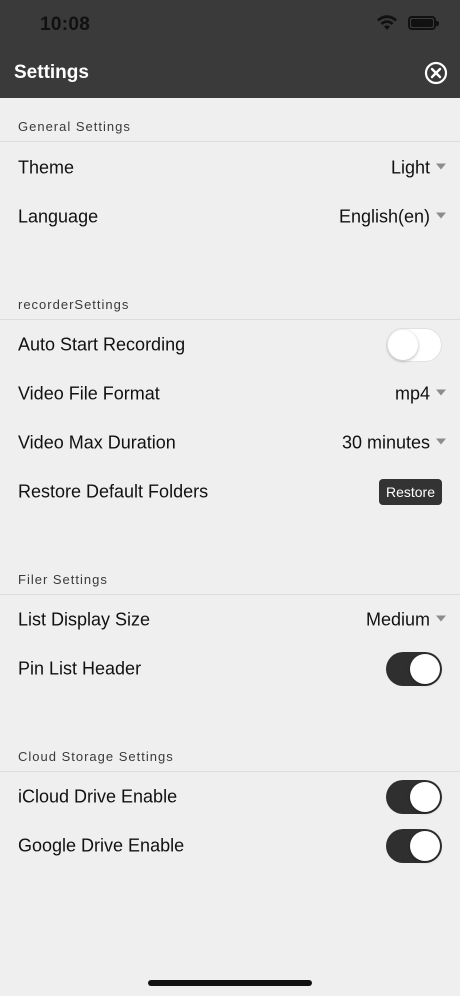 This screenshot has width=460, height=996. What do you see at coordinates (230, 216) in the screenshot?
I see `row-language: Language English(en)` at bounding box center [230, 216].